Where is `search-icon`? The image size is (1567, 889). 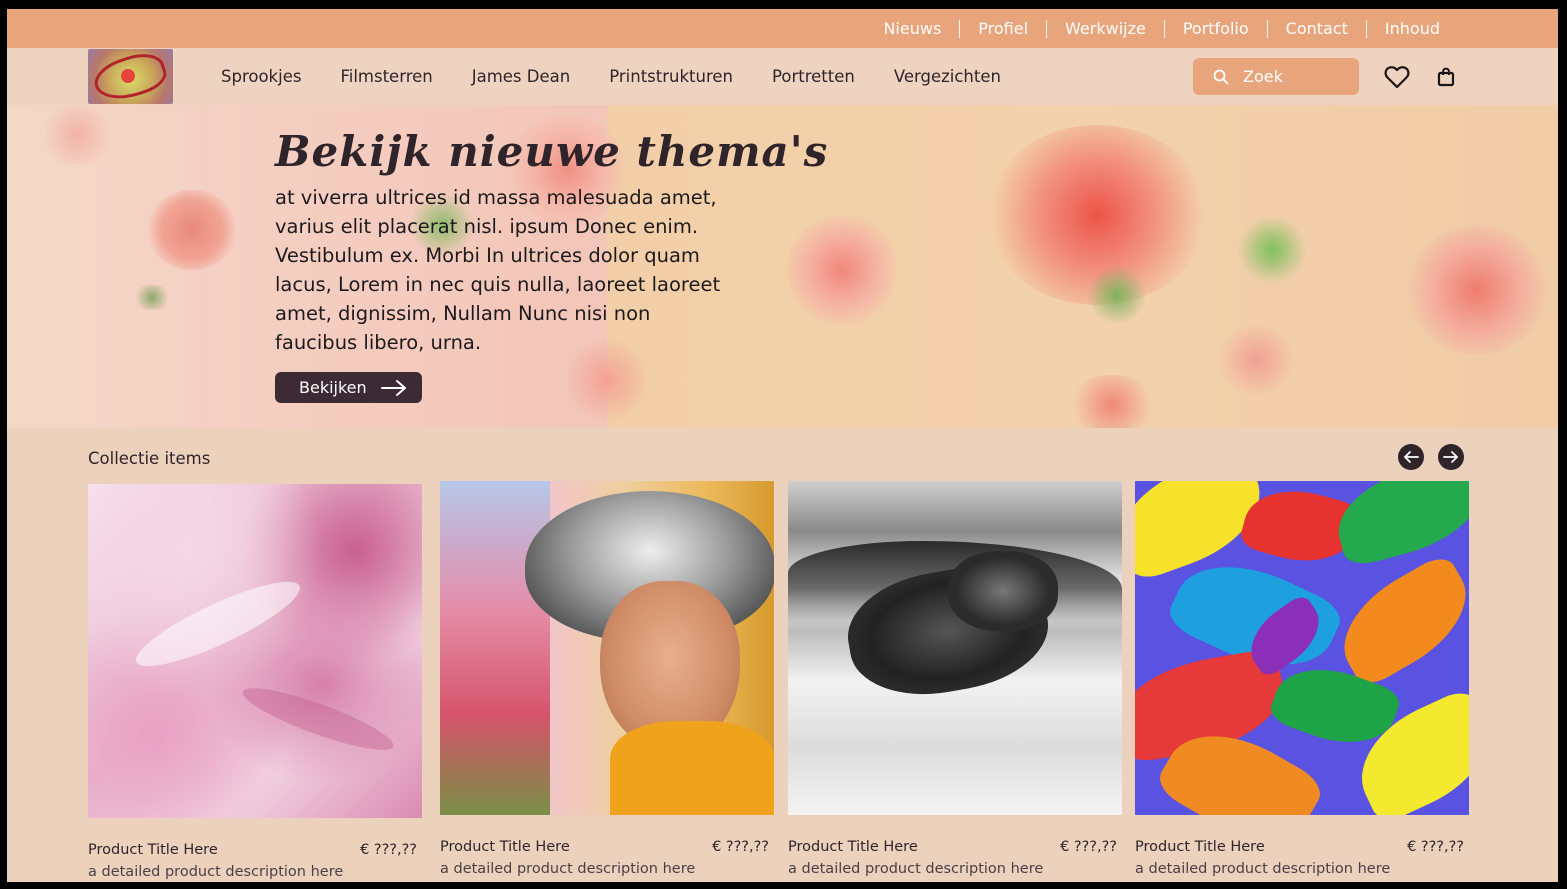
search-icon is located at coordinates (1221, 76).